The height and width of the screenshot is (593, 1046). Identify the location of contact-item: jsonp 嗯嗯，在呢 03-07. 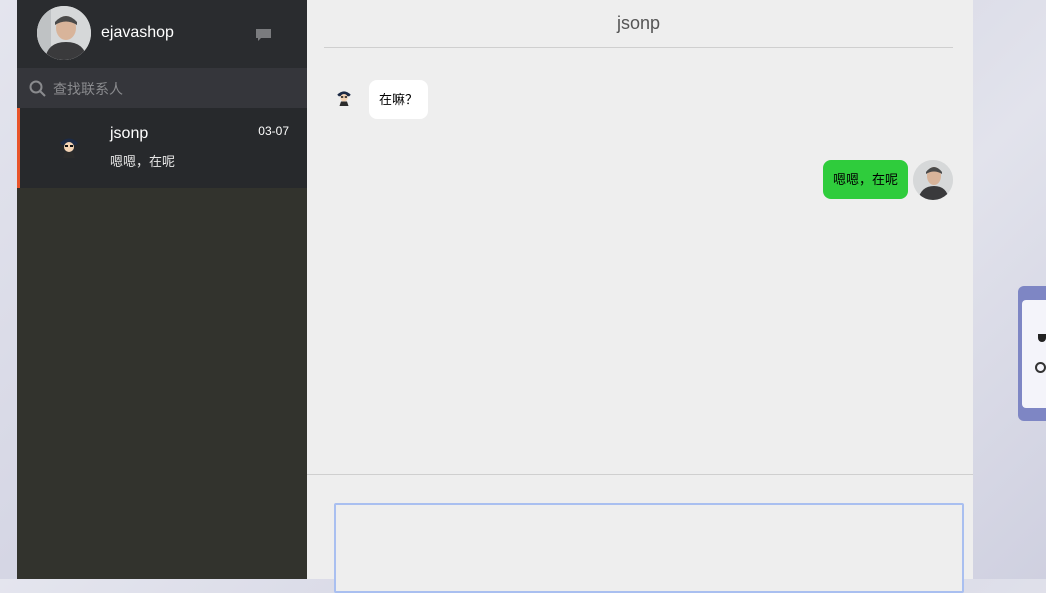
(162, 148).